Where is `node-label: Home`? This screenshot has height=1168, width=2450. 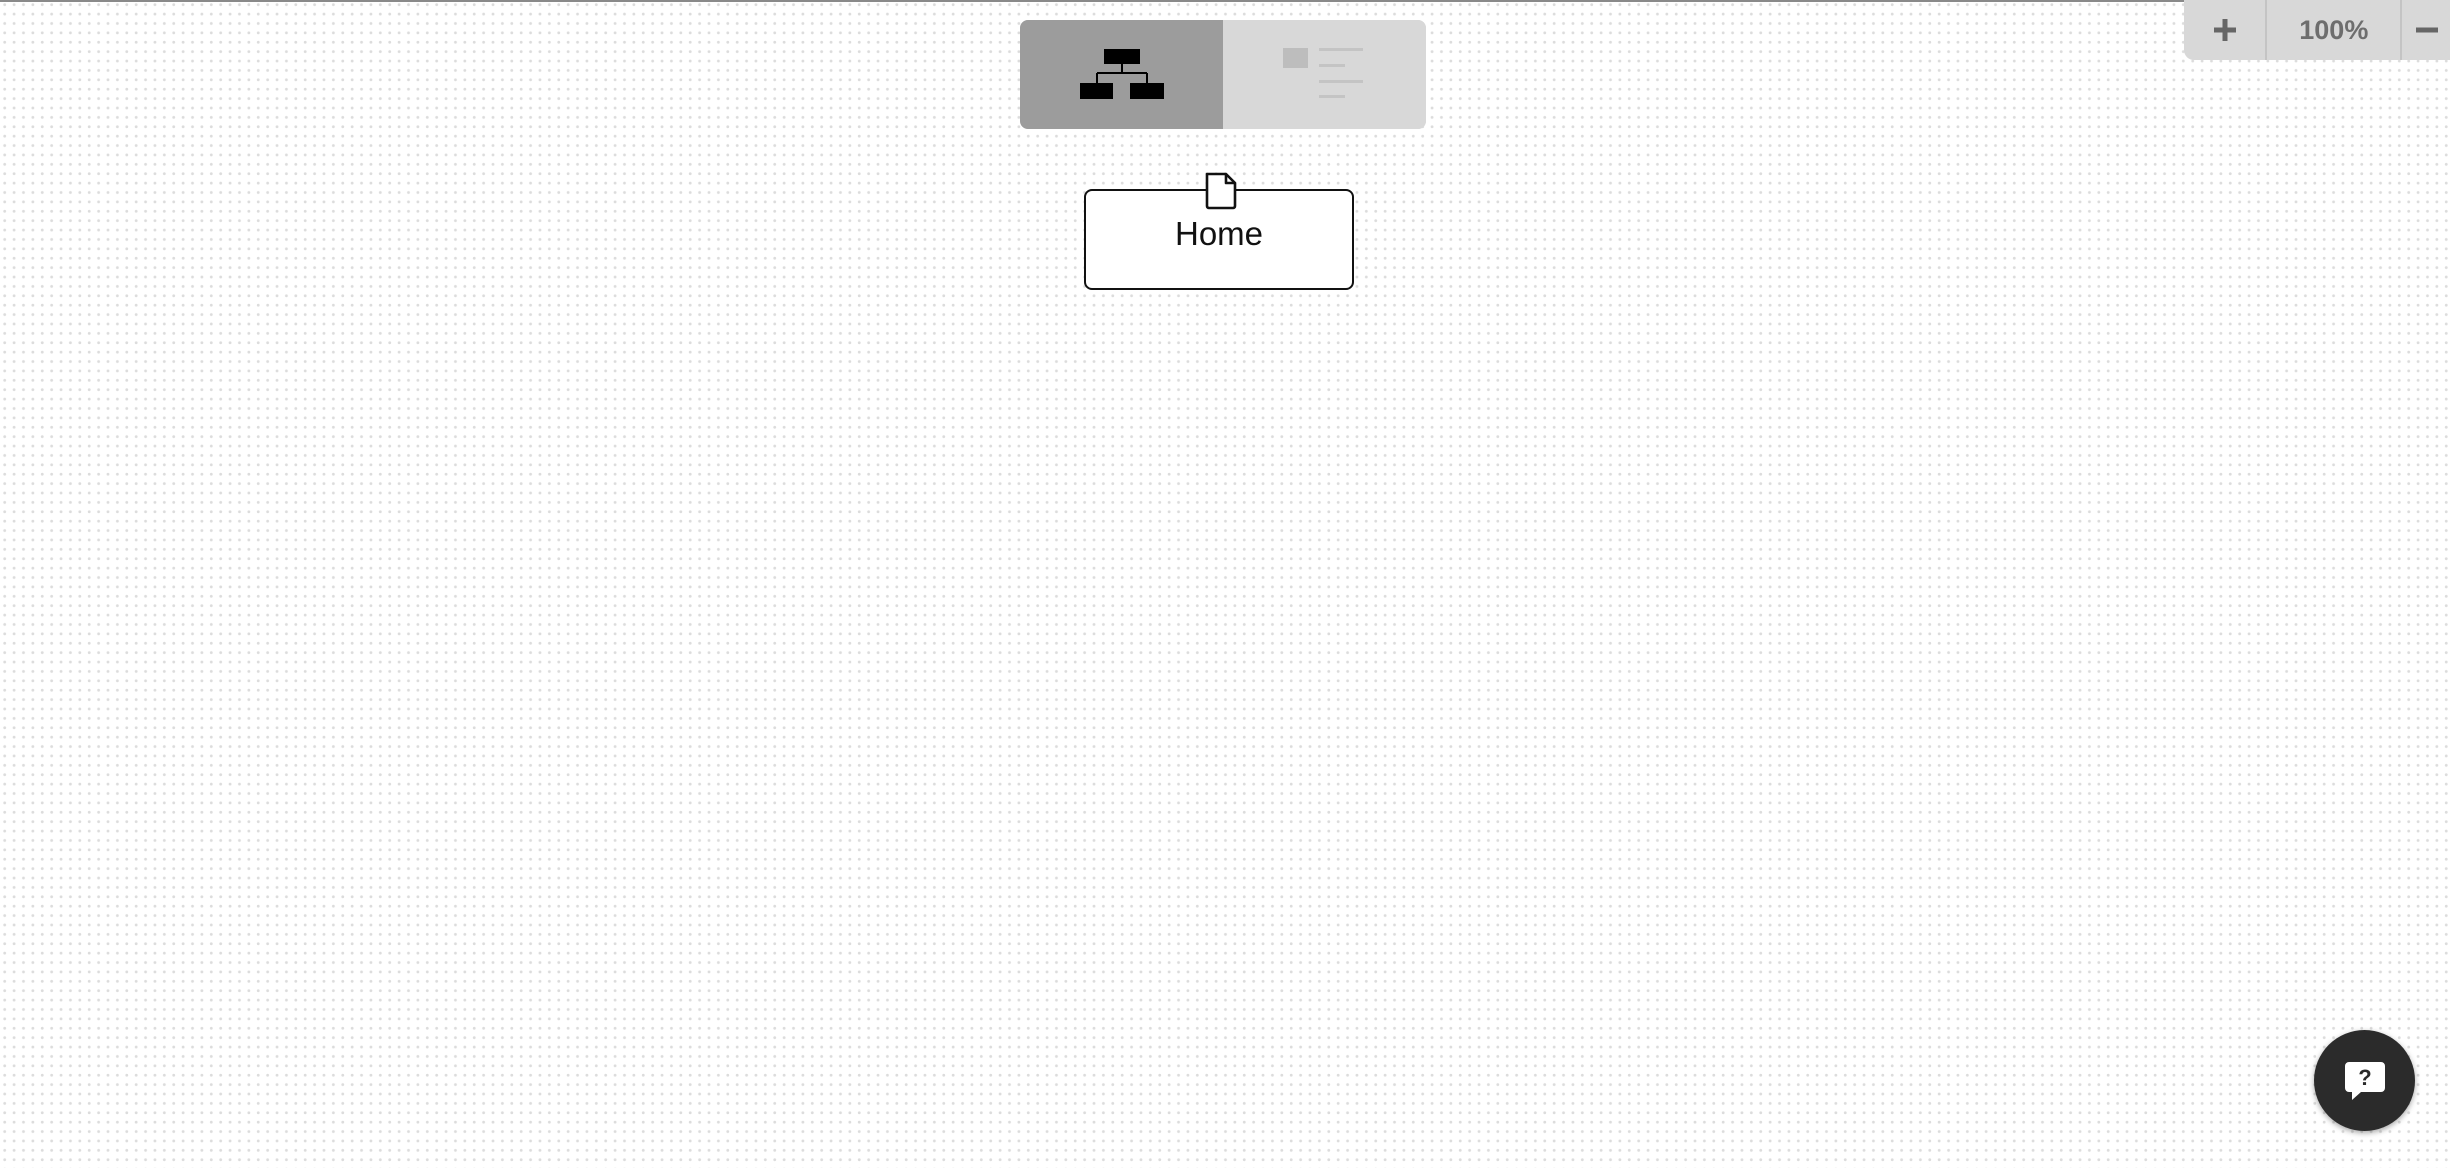
node-label: Home is located at coordinates (1219, 233).